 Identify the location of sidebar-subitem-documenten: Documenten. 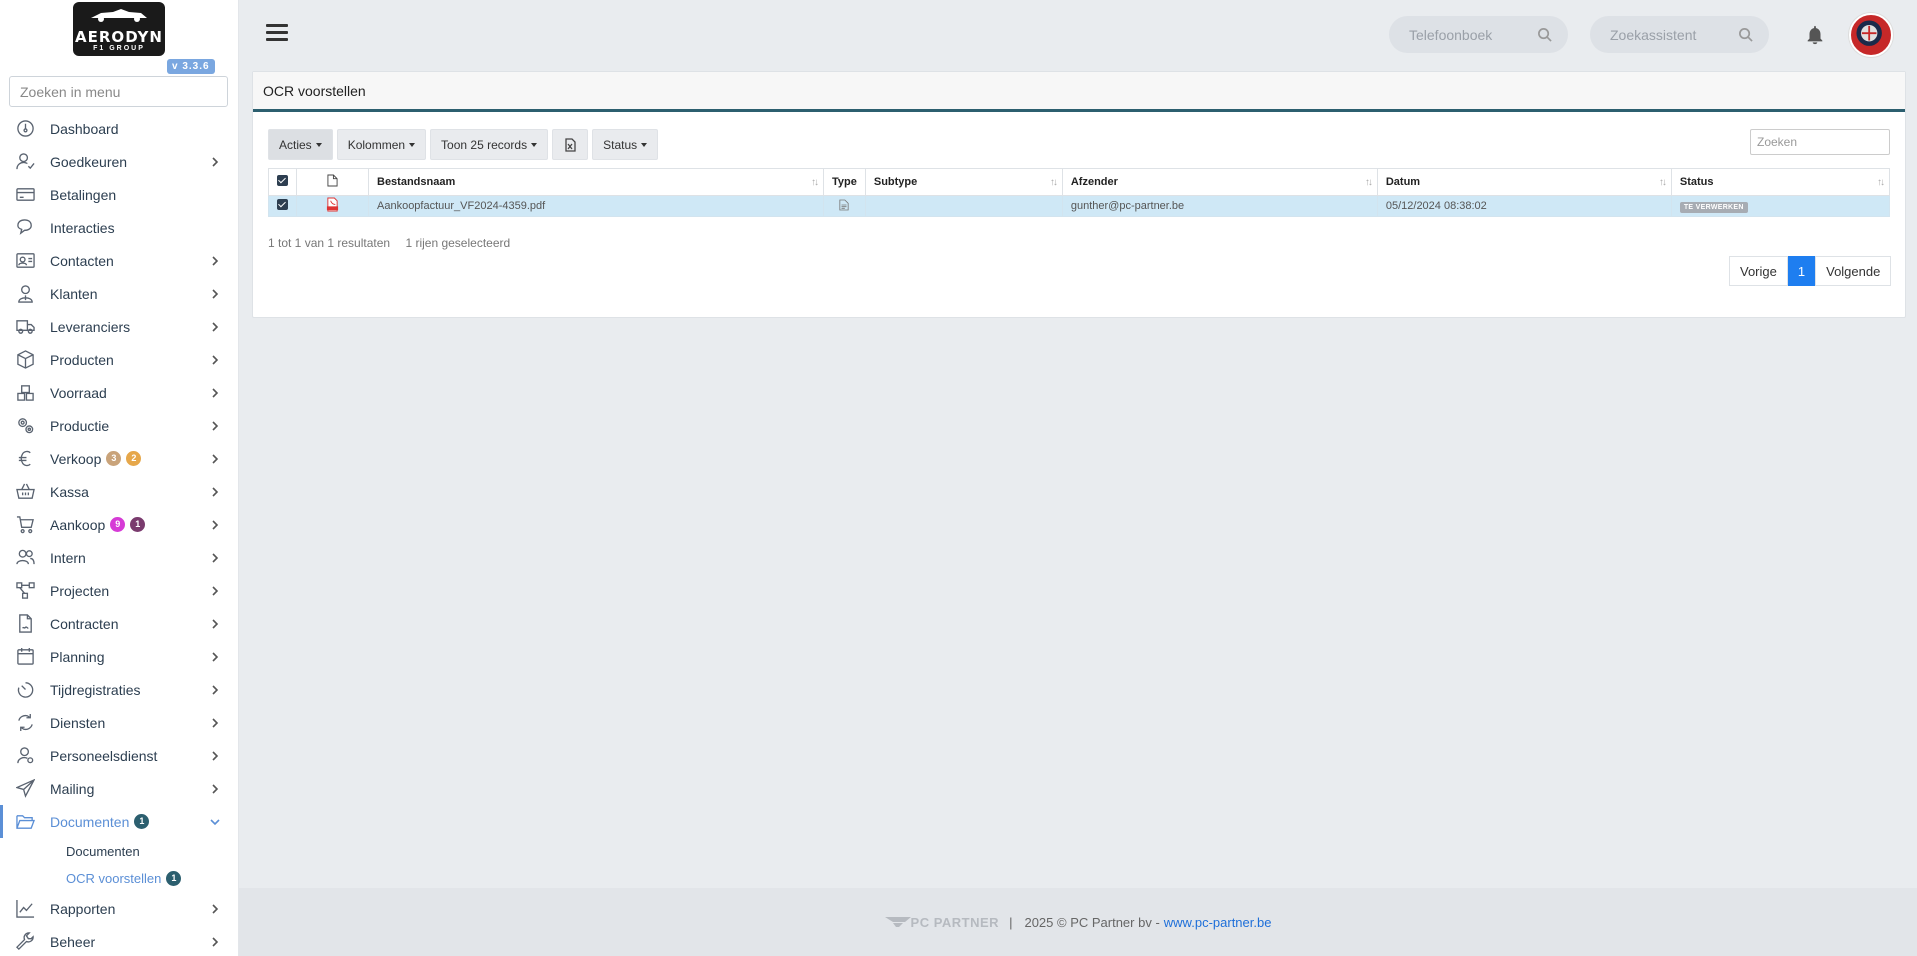
(119, 851).